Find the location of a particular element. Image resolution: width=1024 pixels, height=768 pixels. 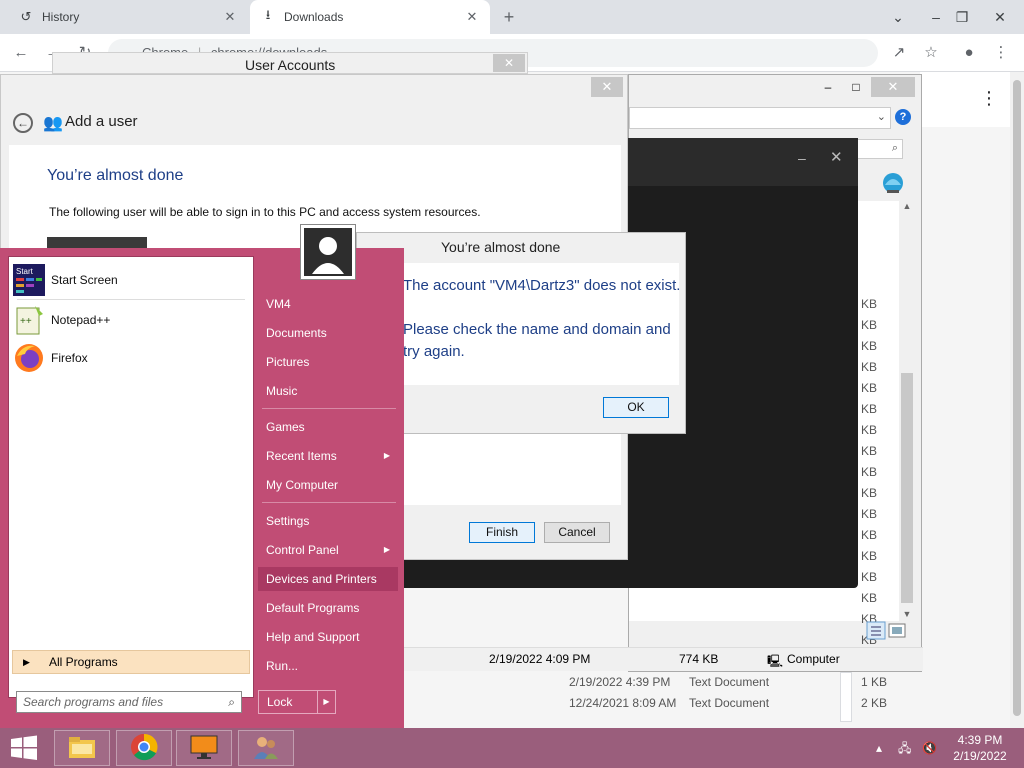

taskbar-explorer is located at coordinates (82, 748).